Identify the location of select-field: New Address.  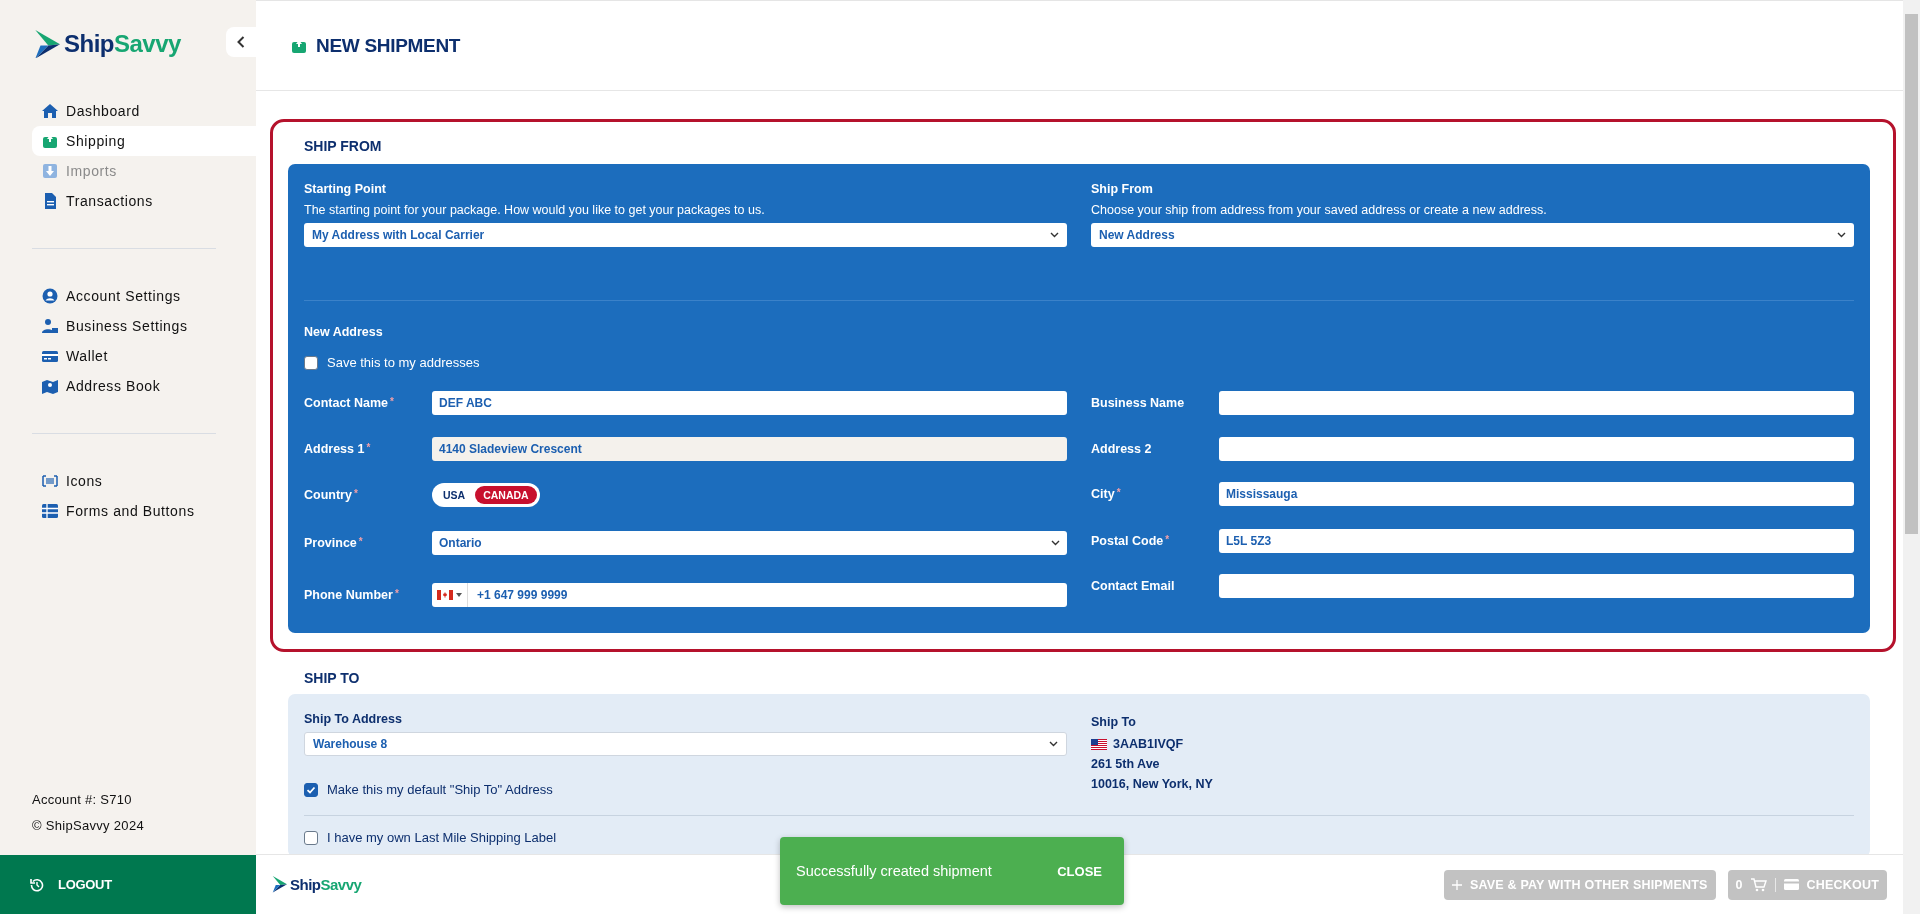
(1472, 235).